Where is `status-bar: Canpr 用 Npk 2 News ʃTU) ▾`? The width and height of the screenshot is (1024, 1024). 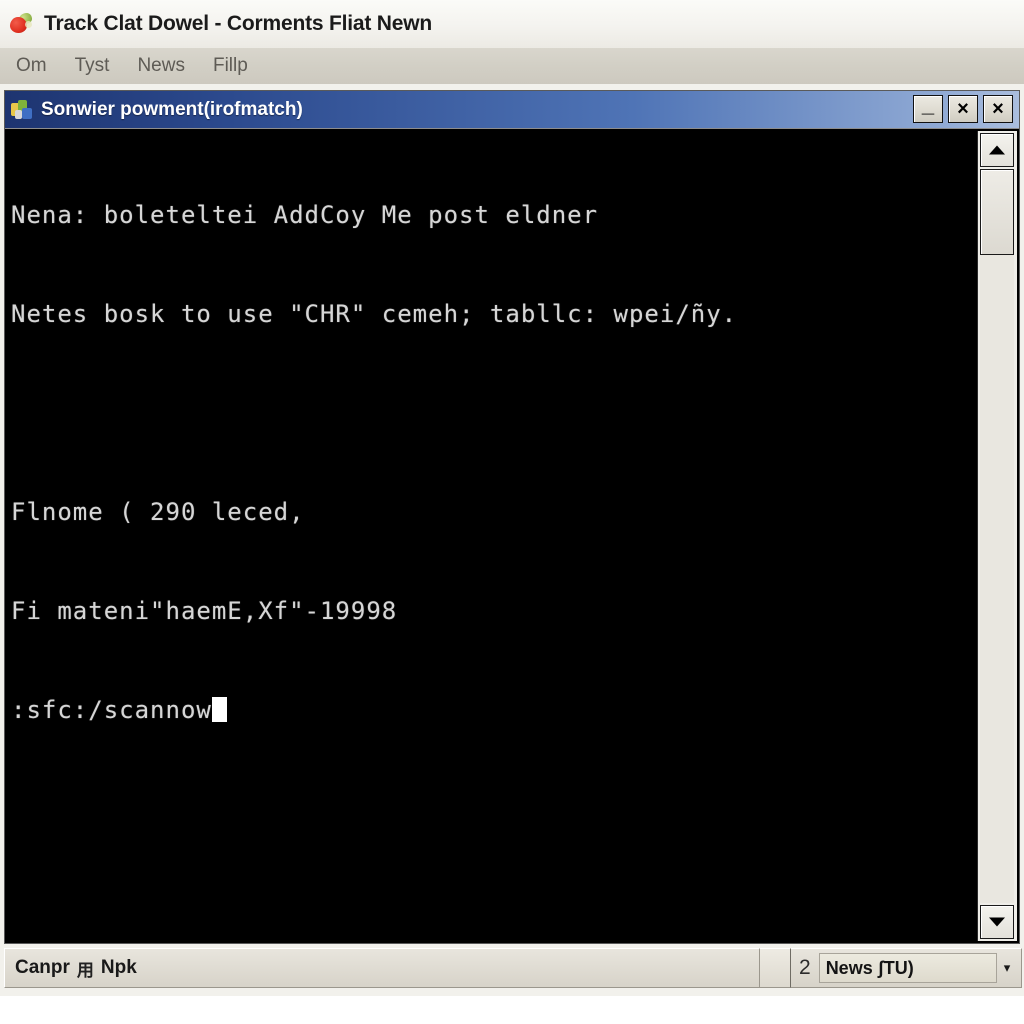 status-bar: Canpr 用 Npk 2 News ʃTU) ▾ is located at coordinates (513, 968).